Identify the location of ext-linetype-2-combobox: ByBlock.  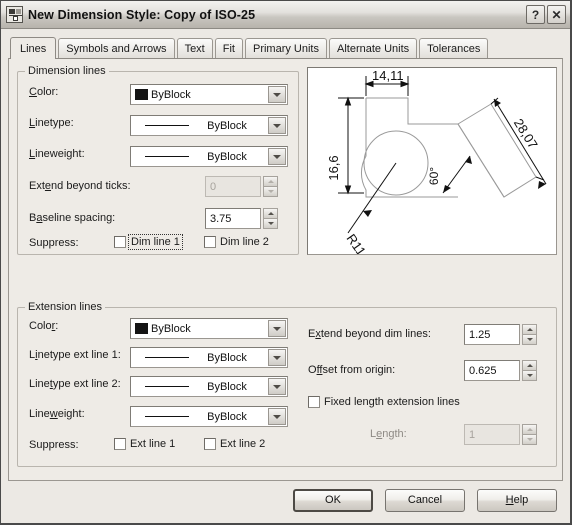
(209, 386).